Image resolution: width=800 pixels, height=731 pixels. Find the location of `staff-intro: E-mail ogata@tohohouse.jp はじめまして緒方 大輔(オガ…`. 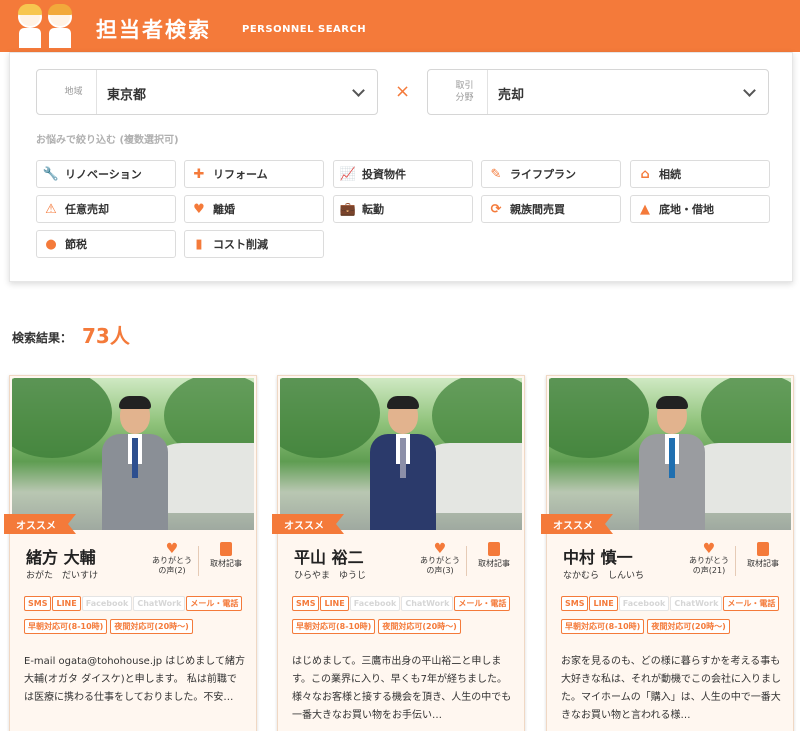

staff-intro: E-mail ogata@tohohouse.jp はじめまして緒方 大輔(オガ… is located at coordinates (135, 679).